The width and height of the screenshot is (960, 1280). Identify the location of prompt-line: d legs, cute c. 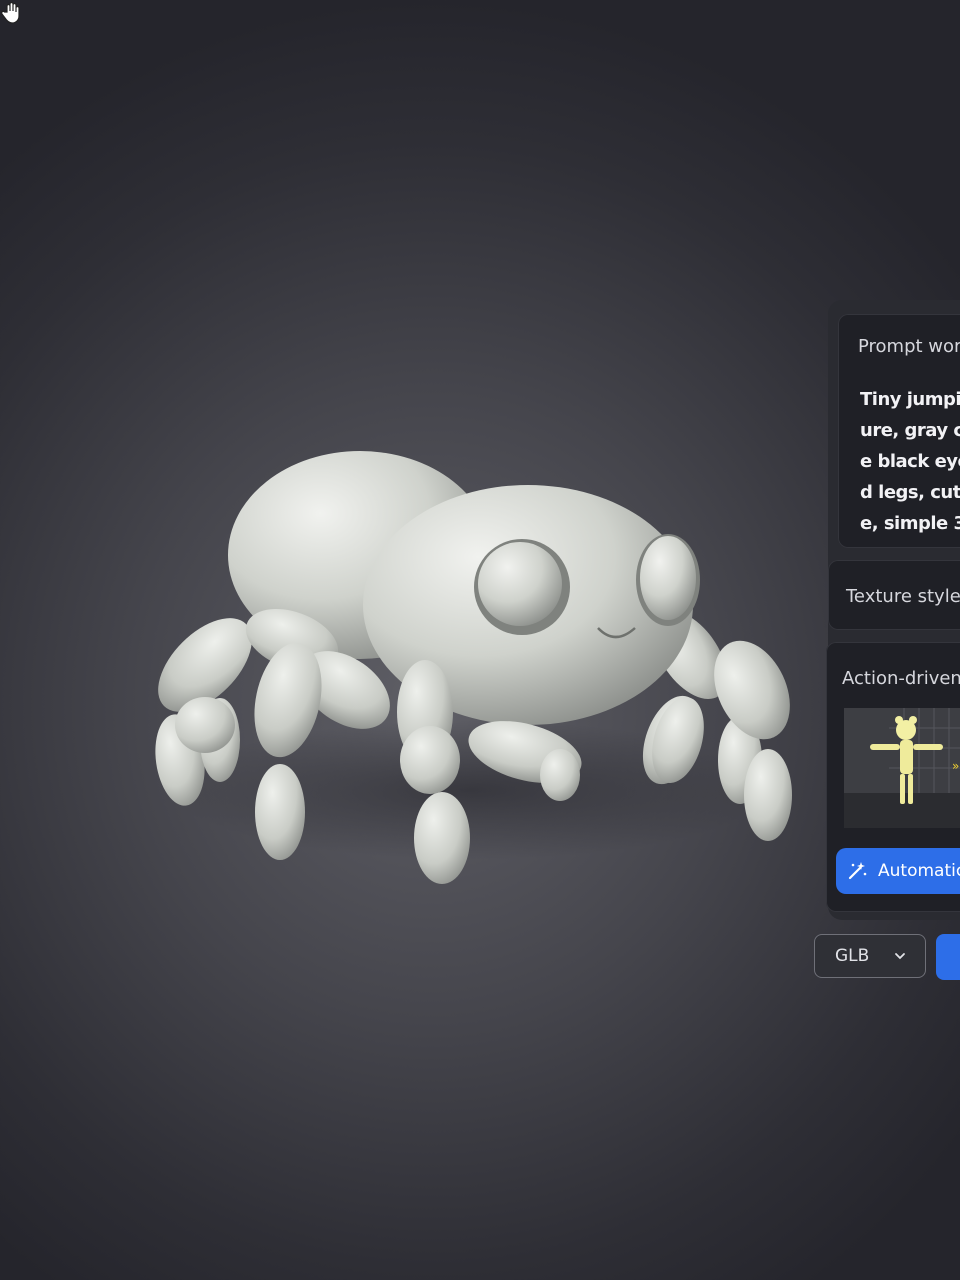
(910, 492).